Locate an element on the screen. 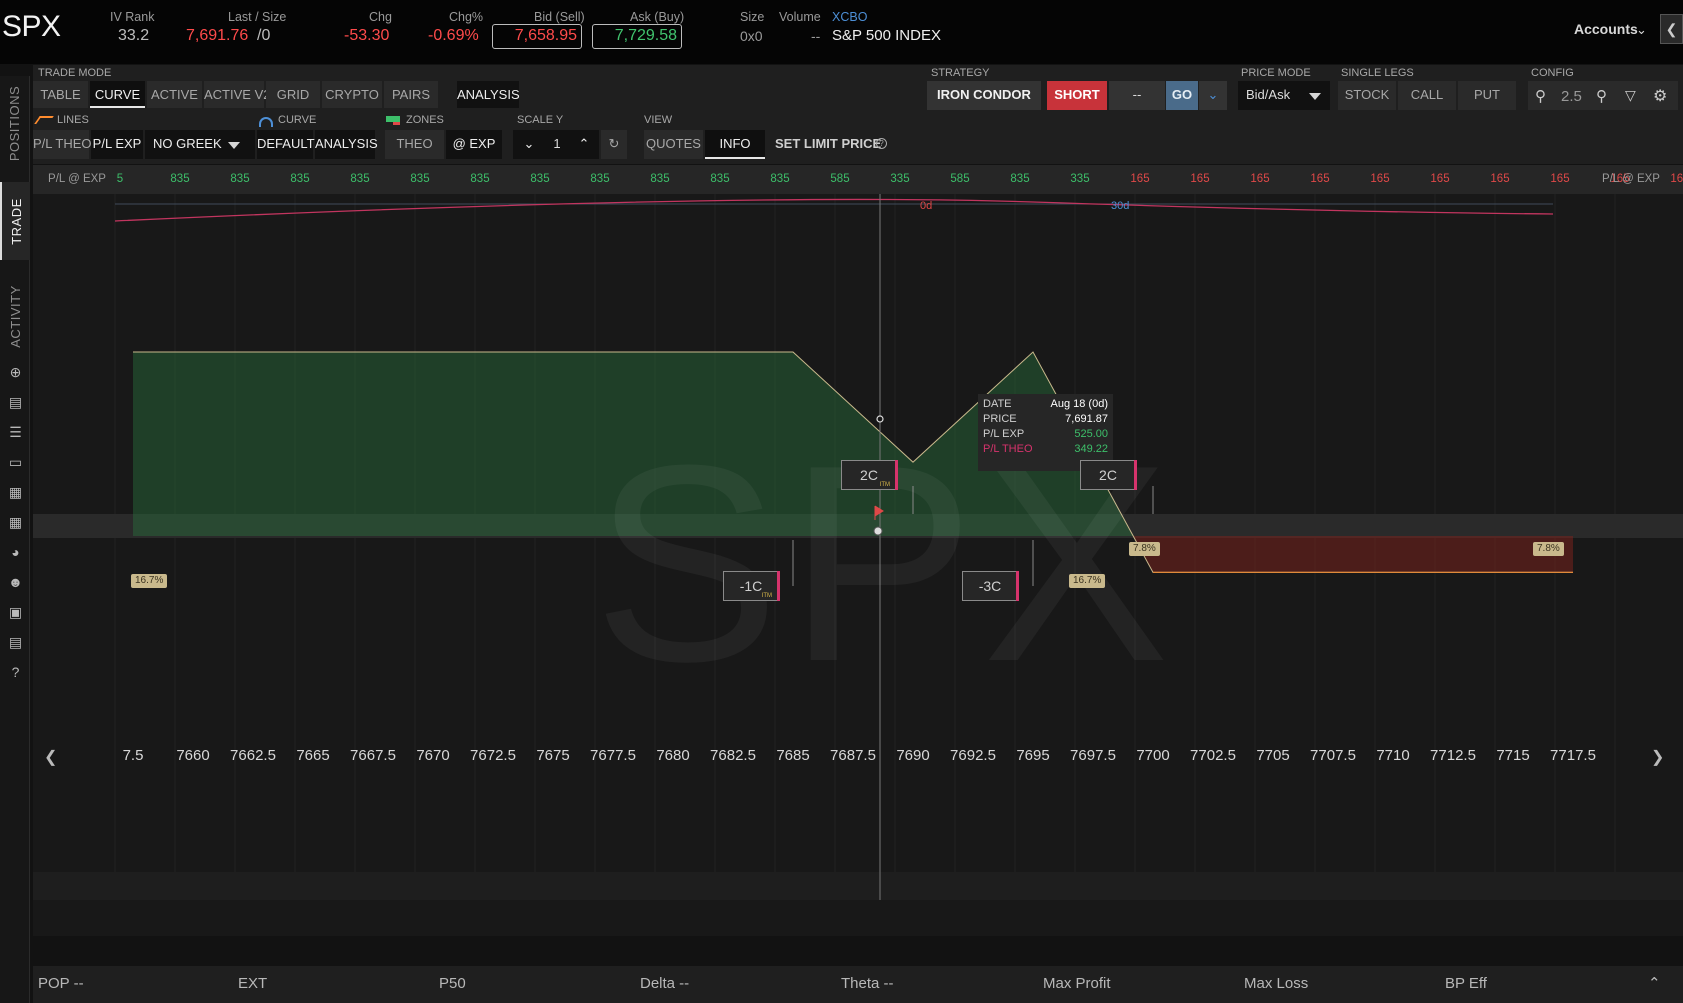 The height and width of the screenshot is (1003, 1683). chevron-up-icon: ⌃ is located at coordinates (1654, 983).